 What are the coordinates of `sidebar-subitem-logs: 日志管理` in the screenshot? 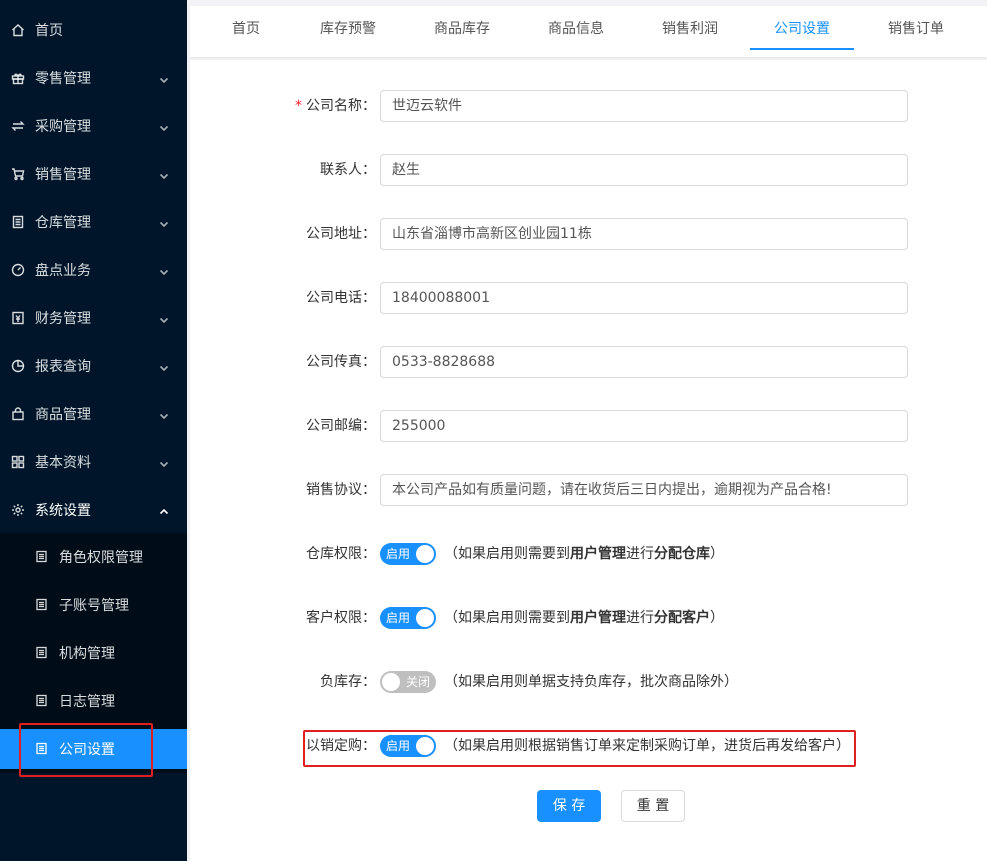 It's located at (93, 701).